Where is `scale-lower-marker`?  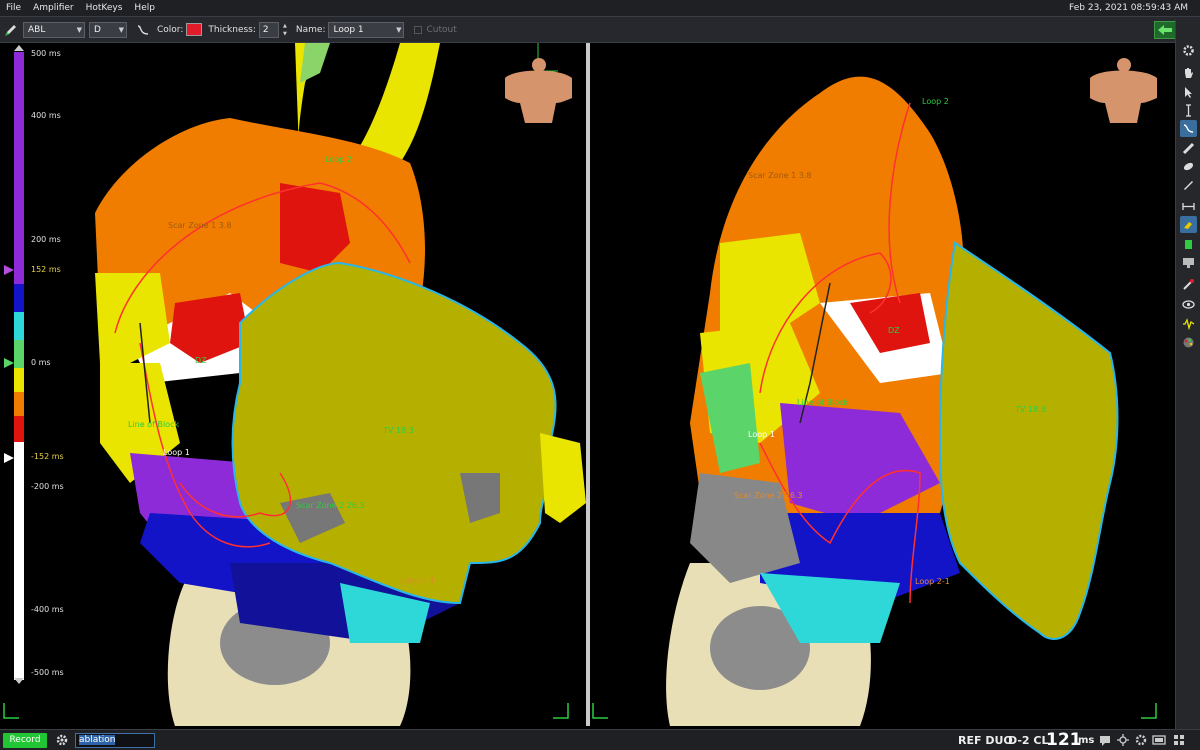
scale-lower-marker is located at coordinates (9, 458).